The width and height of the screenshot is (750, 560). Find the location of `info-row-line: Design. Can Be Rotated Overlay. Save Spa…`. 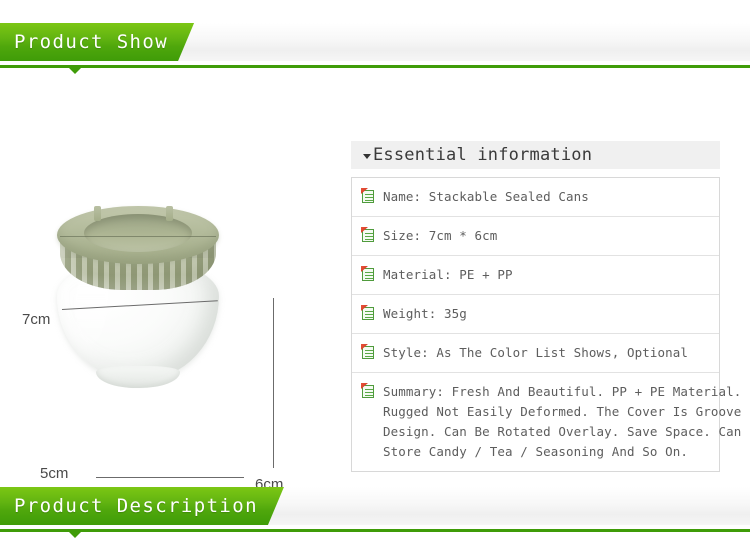

info-row-line: Design. Can Be Rotated Overlay. Save Spa… is located at coordinates (562, 431).